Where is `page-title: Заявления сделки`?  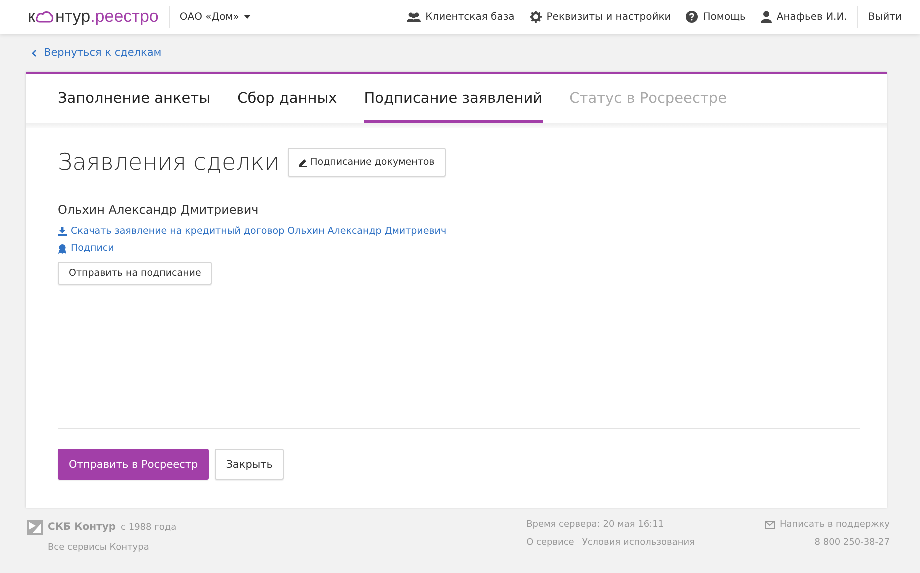 page-title: Заявления сделки is located at coordinates (169, 163).